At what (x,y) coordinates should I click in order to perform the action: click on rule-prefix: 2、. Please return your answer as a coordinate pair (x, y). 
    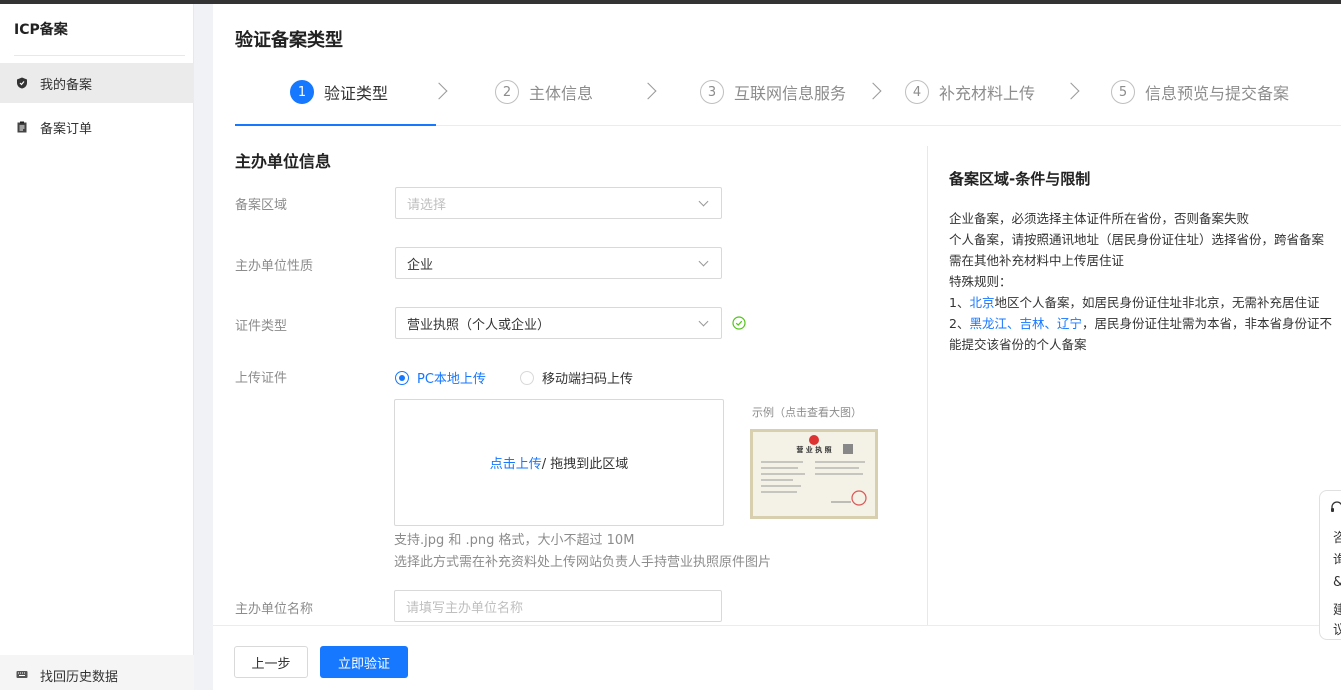
    Looking at the image, I should click on (959, 323).